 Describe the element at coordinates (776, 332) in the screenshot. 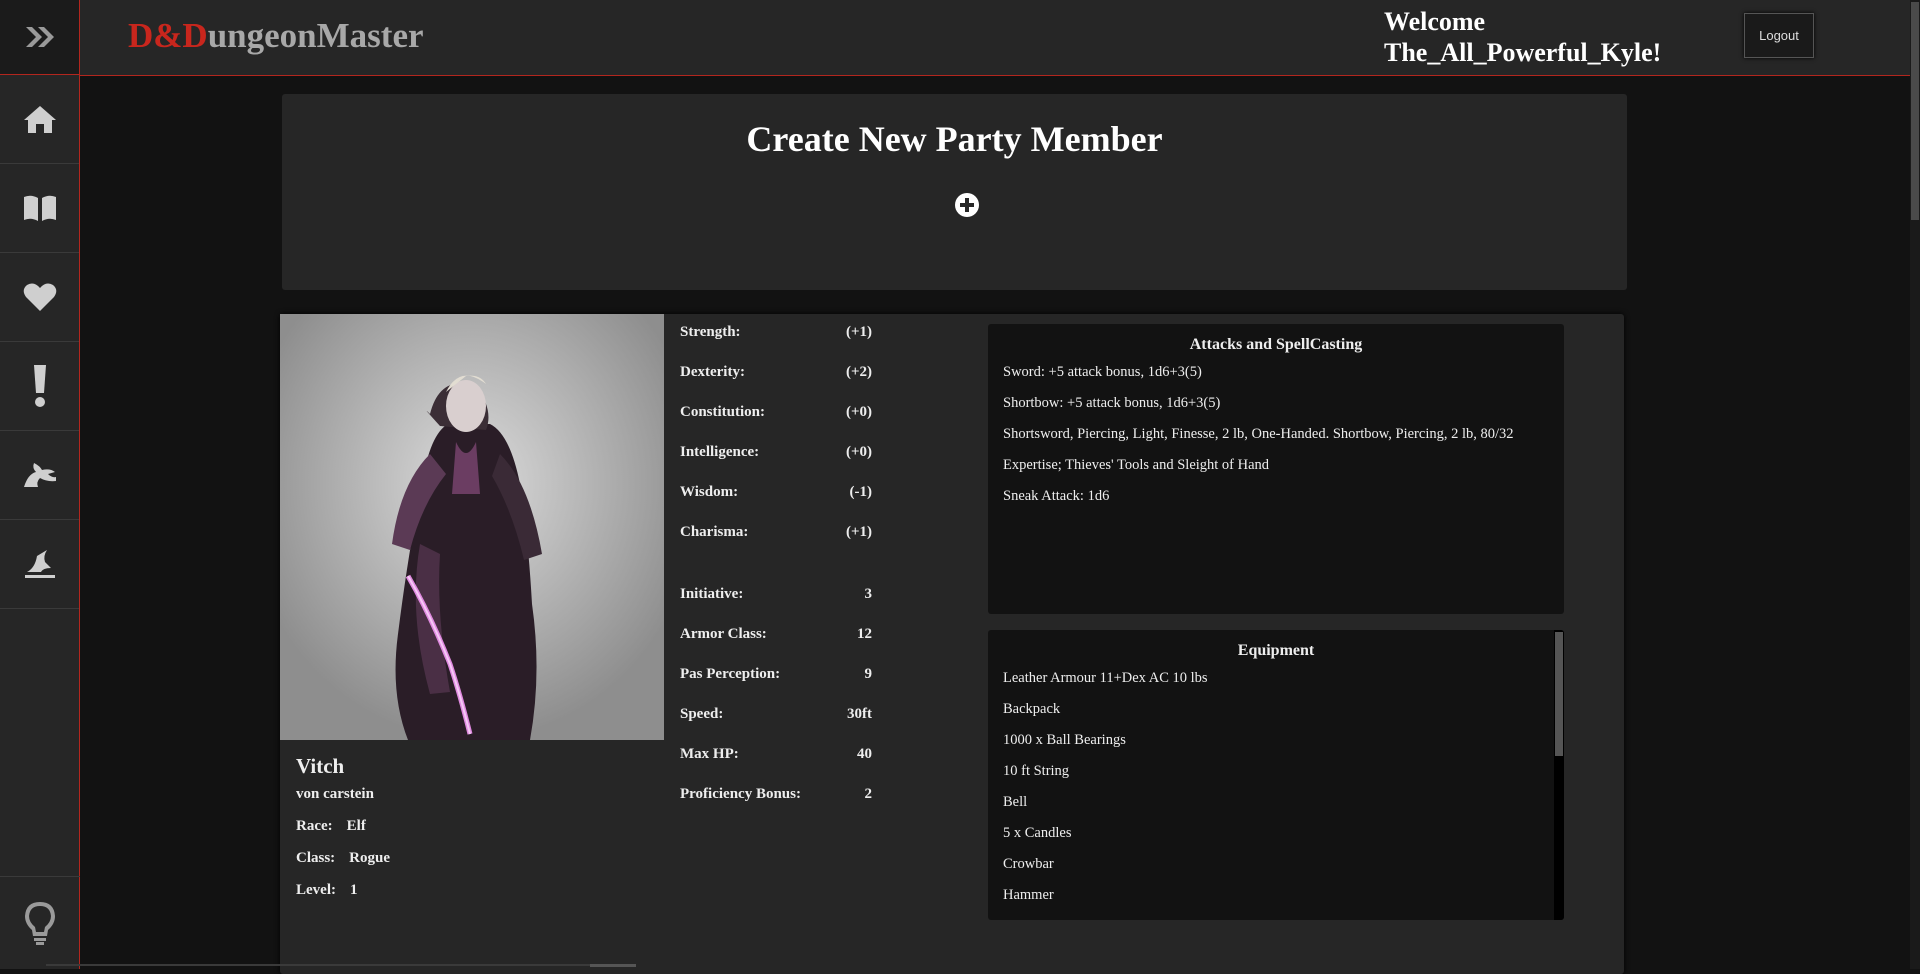

I see `stat-strength: Strength: (+1)` at that location.